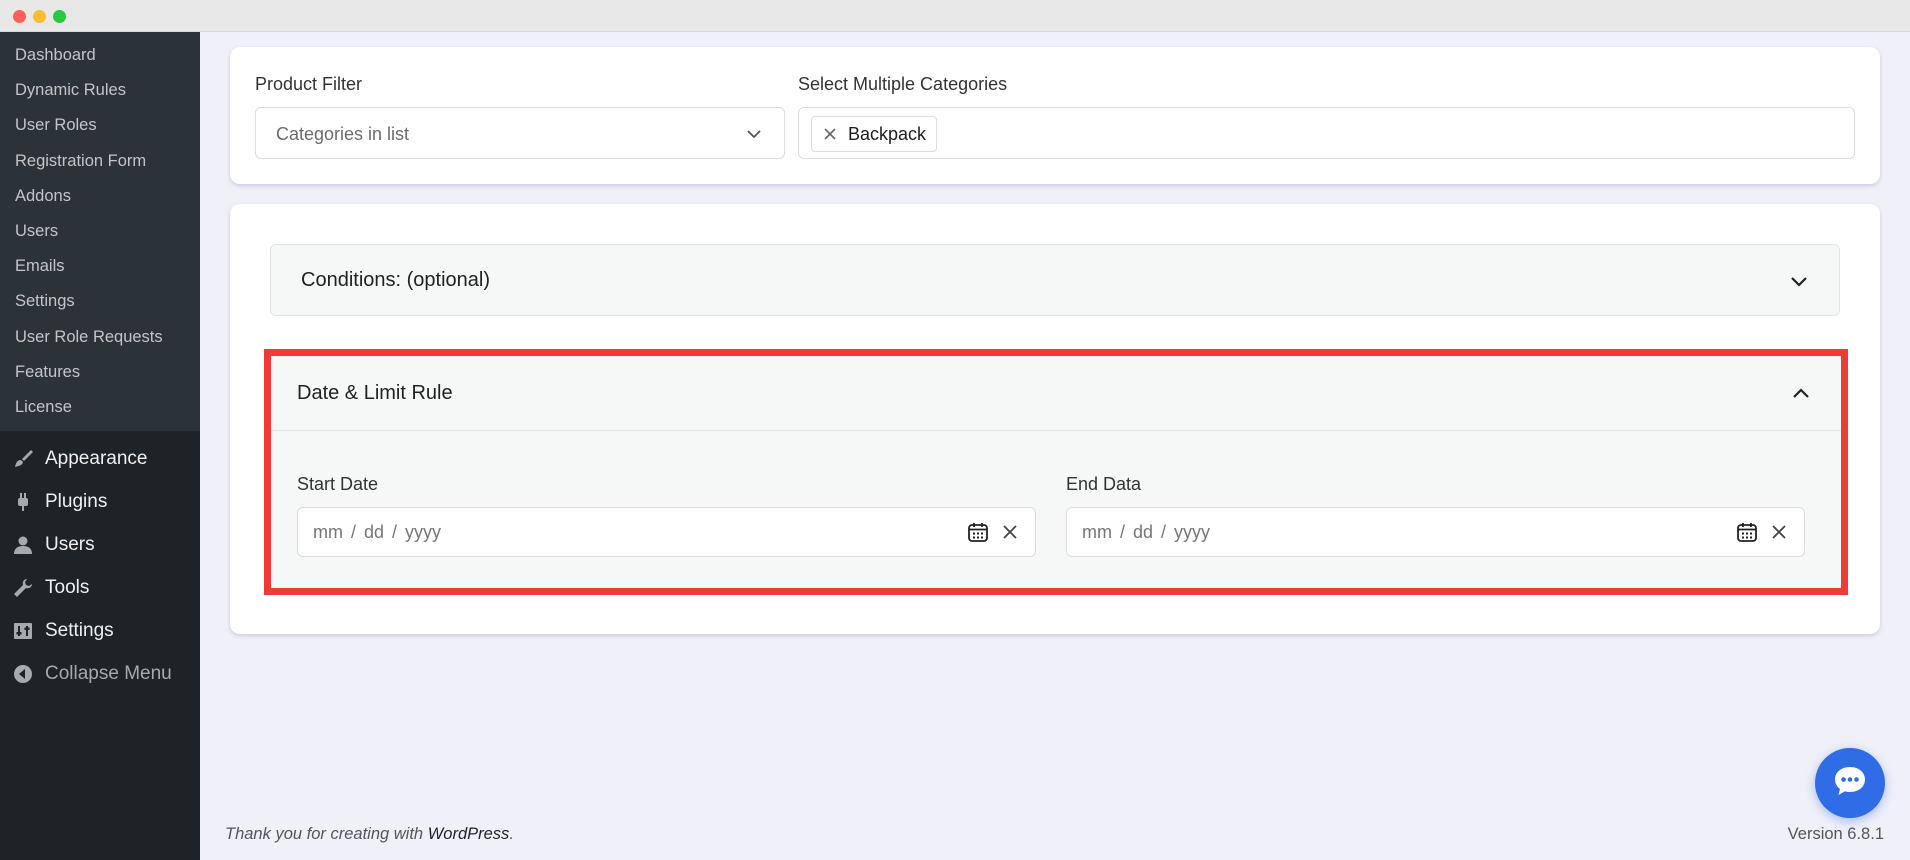  What do you see at coordinates (100, 90) in the screenshot?
I see `submenu-item-dynamic-rules: Dynamic Rules` at bounding box center [100, 90].